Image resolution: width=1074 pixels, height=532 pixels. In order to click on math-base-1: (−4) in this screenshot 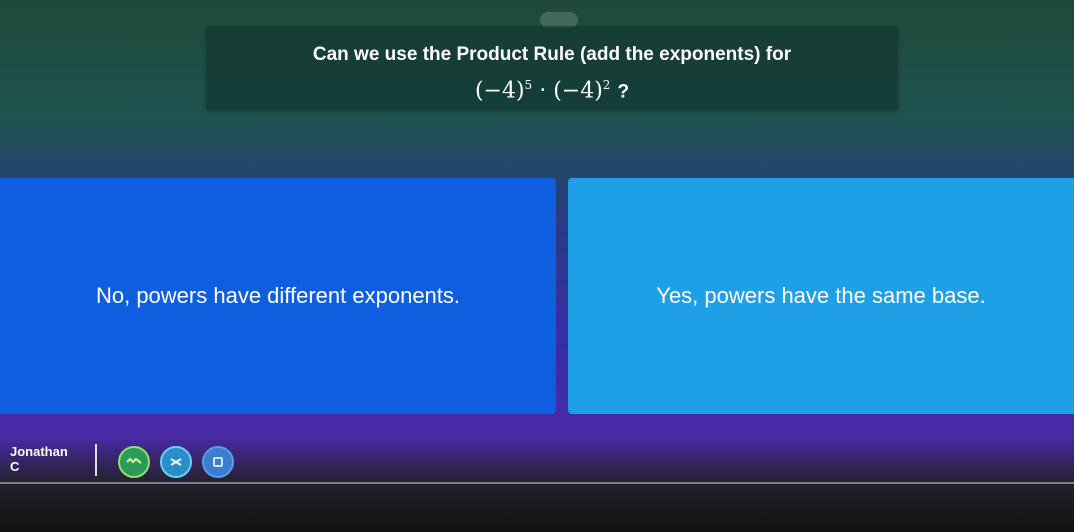, I will do `click(499, 91)`.